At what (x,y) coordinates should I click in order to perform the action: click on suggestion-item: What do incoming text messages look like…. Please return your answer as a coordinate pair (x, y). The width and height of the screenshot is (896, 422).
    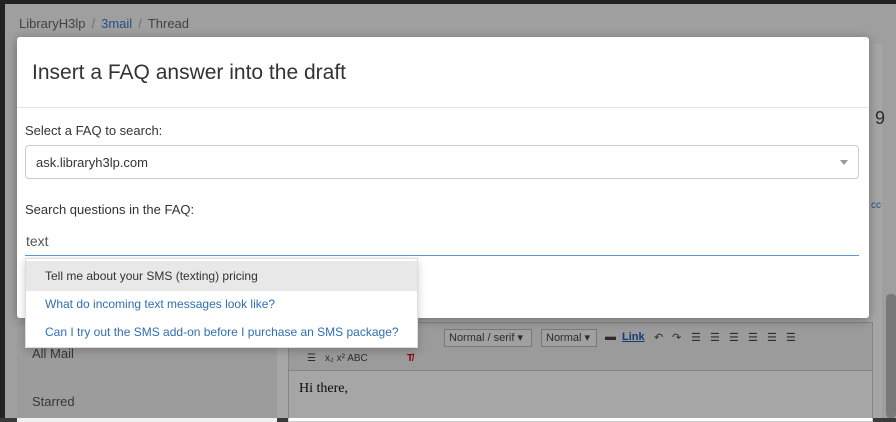
    Looking at the image, I should click on (221, 304).